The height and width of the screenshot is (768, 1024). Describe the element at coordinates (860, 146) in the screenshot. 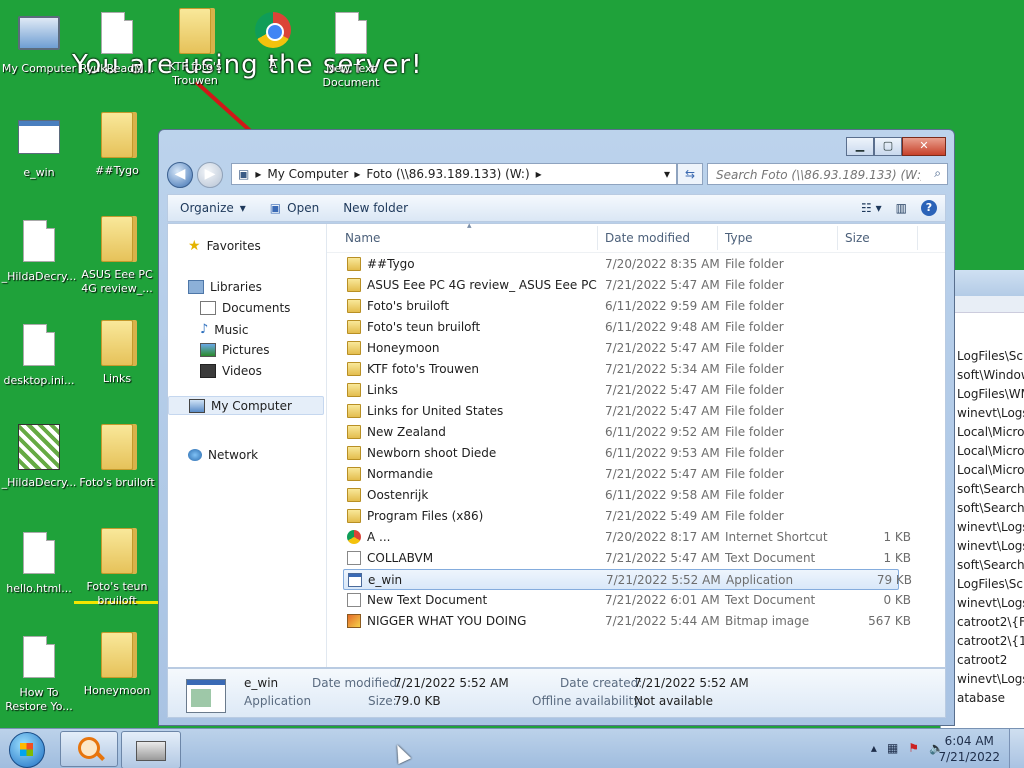

I see `minimize-button: ▁` at that location.